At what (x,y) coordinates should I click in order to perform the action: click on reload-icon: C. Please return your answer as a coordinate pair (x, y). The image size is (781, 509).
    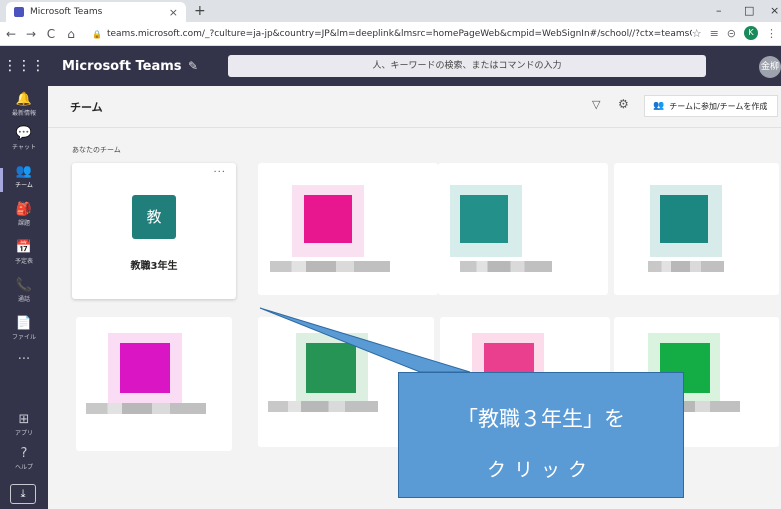
    Looking at the image, I should click on (51, 34).